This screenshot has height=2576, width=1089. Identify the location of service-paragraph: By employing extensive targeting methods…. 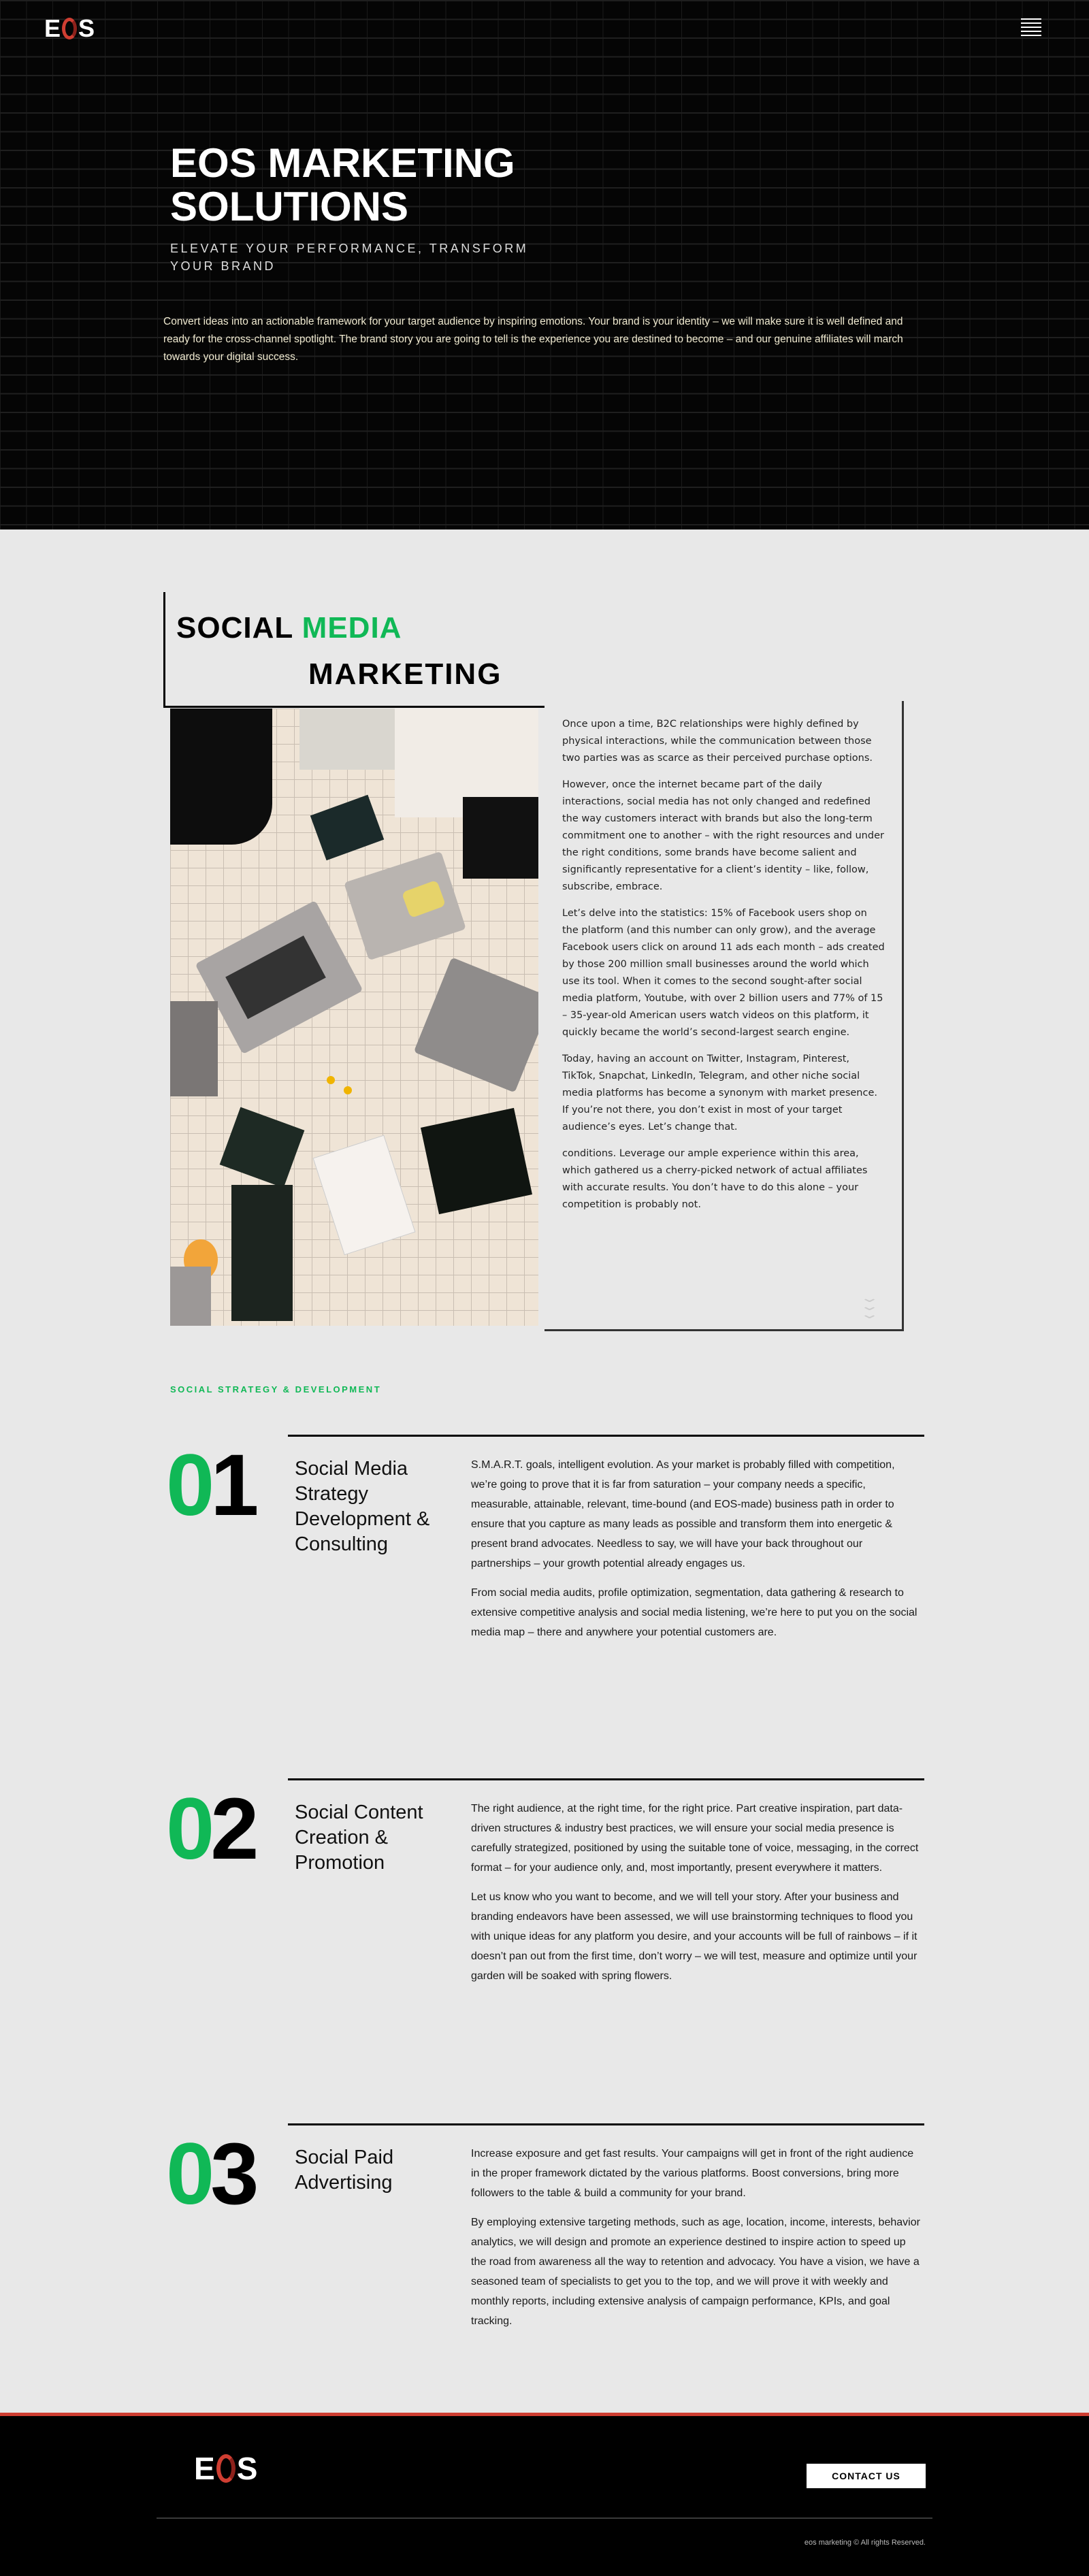
(695, 2272).